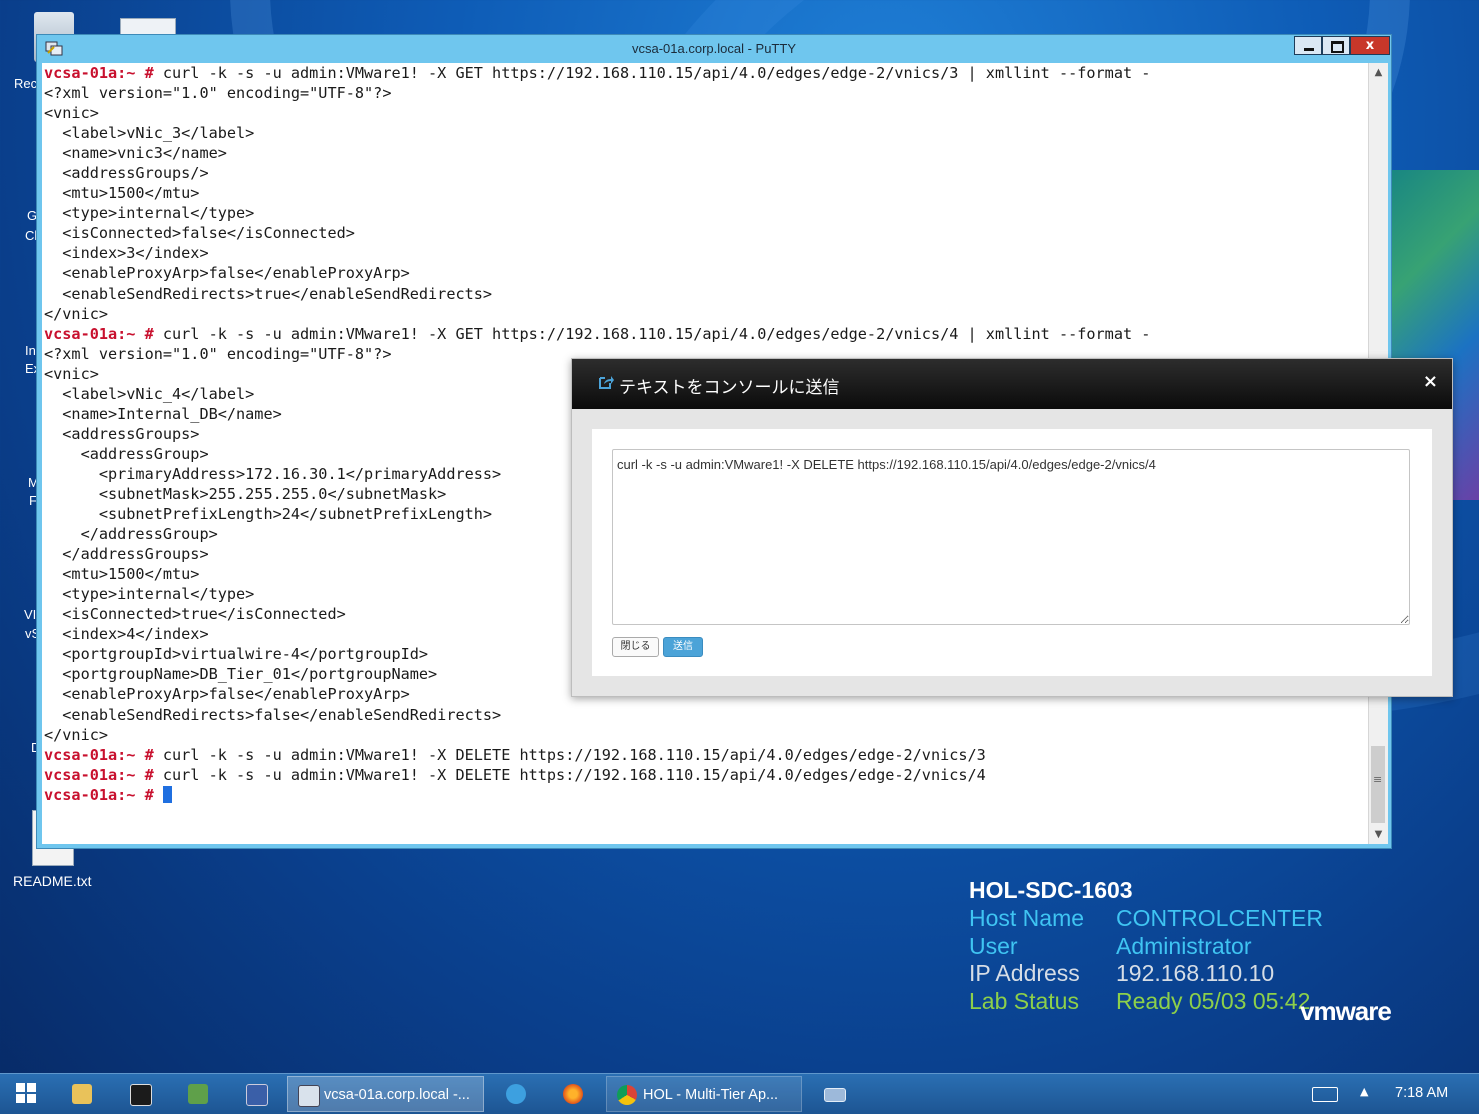  I want to click on info-row-ip-address: IP Address 192.168.110.10, so click(1121, 974).